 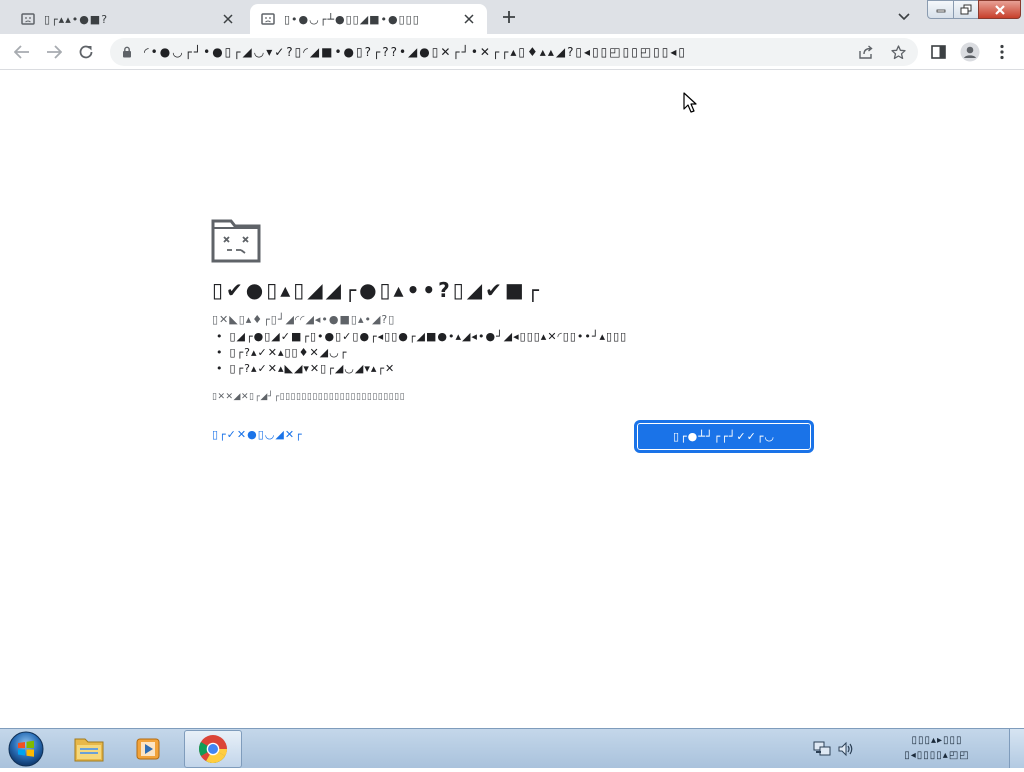 I want to click on windows-taskbar: ▯▯▯▴▸▯▯▯ ▯◂▯▯▯▯▴◰◰, so click(x=512, y=748).